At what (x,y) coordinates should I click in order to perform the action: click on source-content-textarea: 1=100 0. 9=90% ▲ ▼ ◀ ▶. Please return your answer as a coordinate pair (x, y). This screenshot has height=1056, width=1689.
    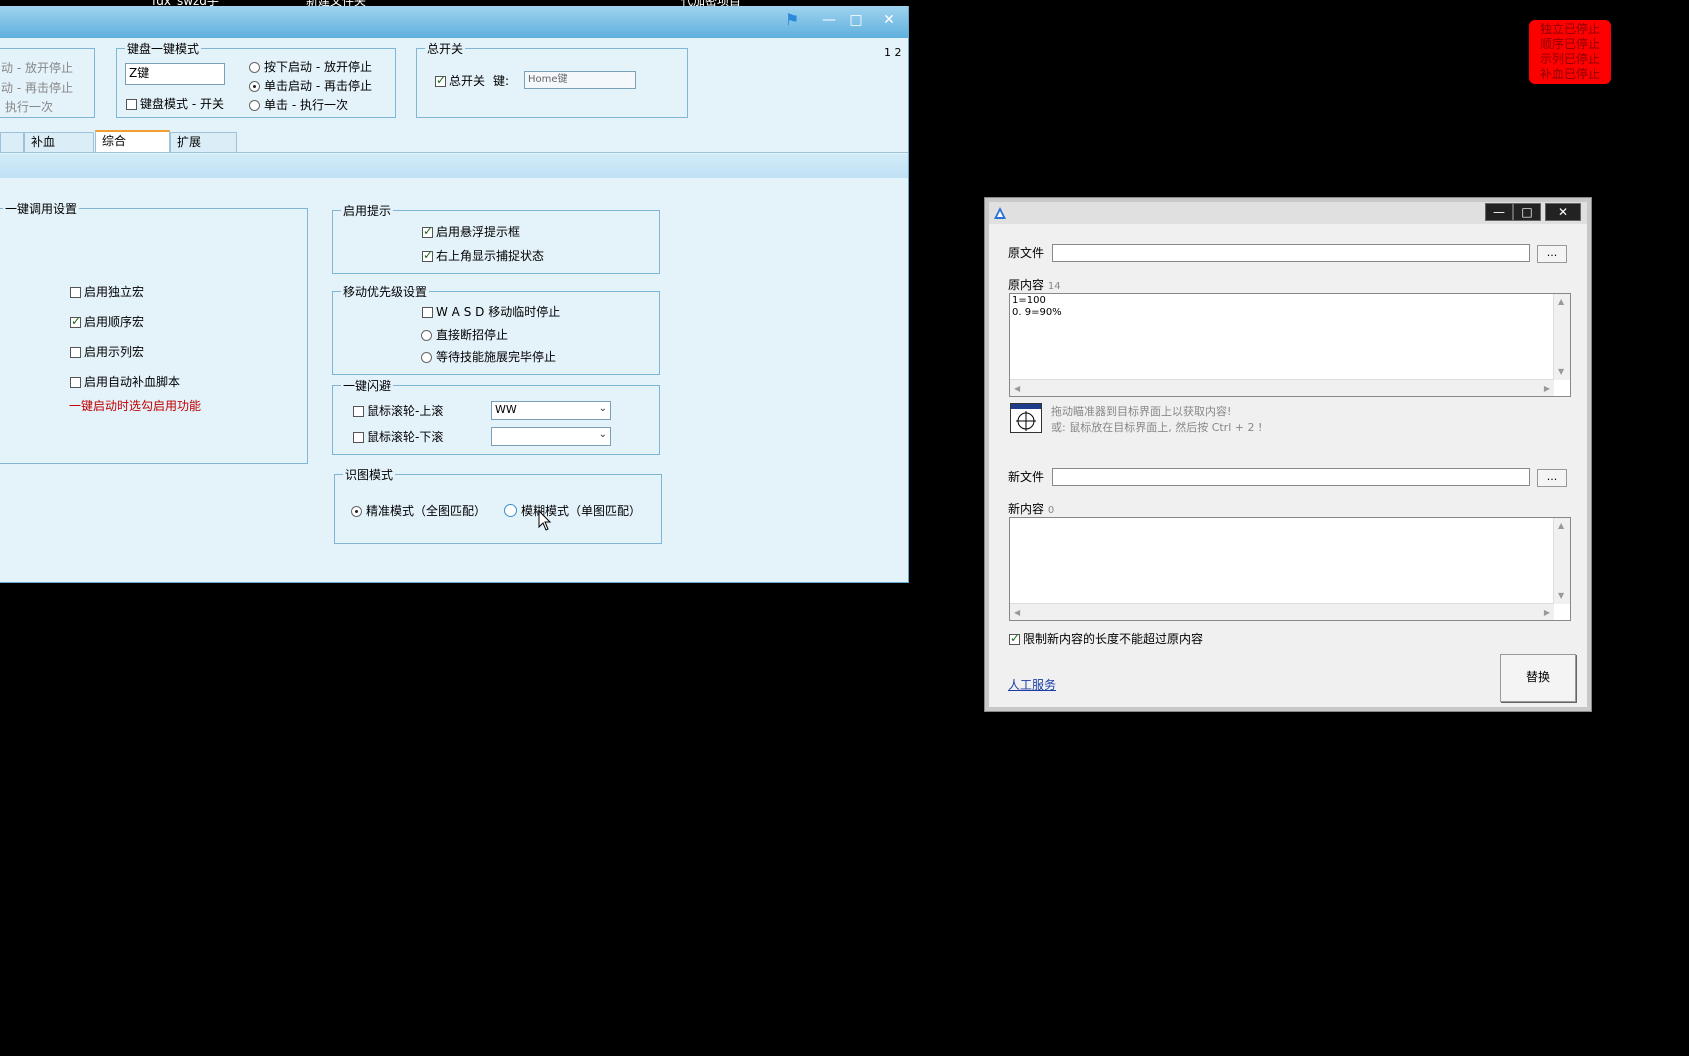
    Looking at the image, I should click on (1290, 345).